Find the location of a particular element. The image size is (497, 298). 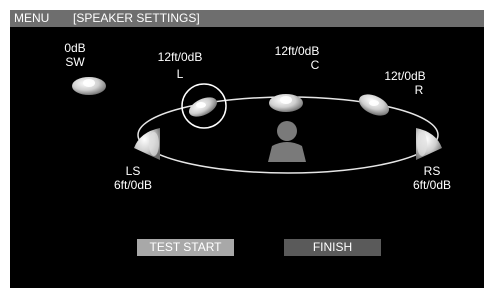

subwoofer-name: SW is located at coordinates (75, 62).